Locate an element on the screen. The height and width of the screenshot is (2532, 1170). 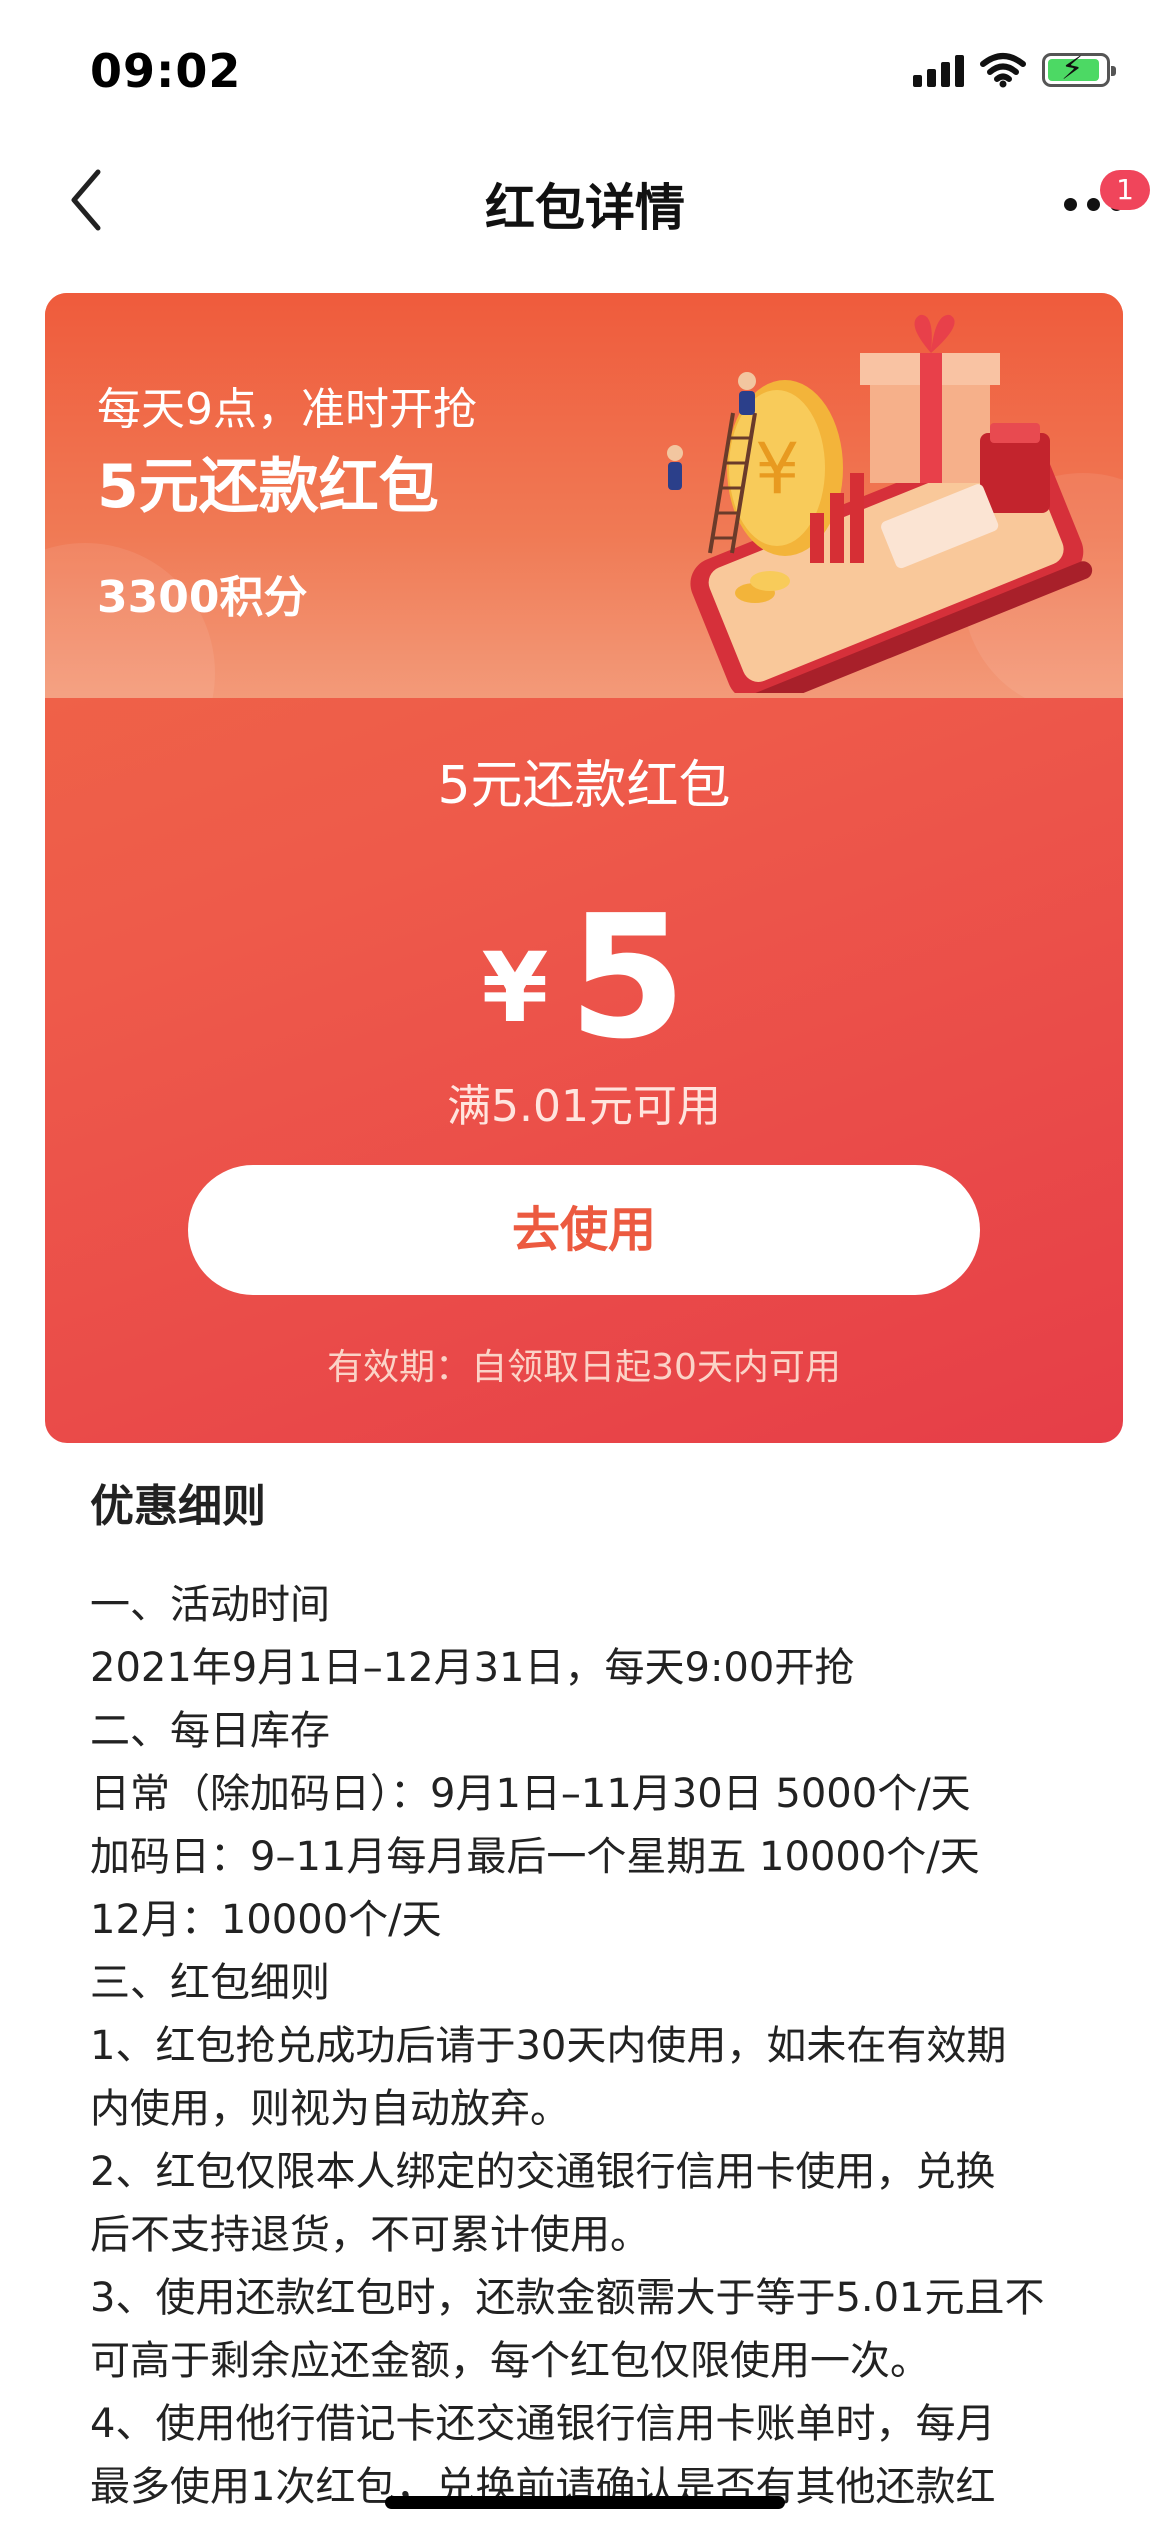
rules-title: 优惠细则 is located at coordinates (178, 1506).